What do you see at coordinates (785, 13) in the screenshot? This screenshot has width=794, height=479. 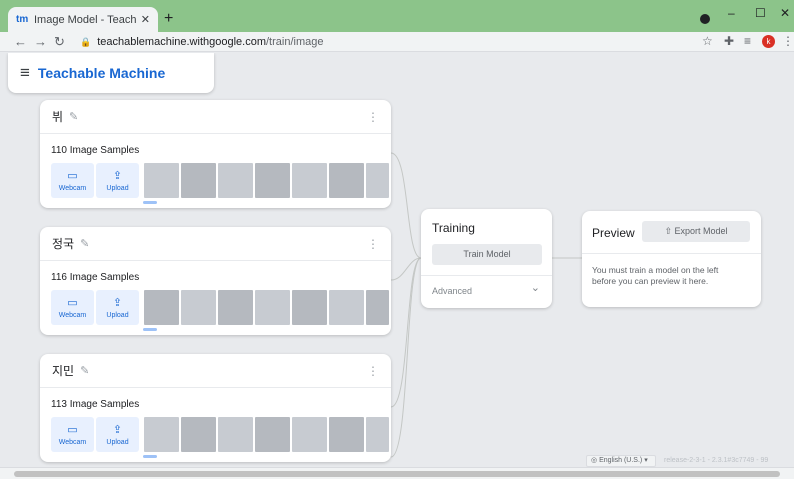 I see `close-window-icon: ✕` at bounding box center [785, 13].